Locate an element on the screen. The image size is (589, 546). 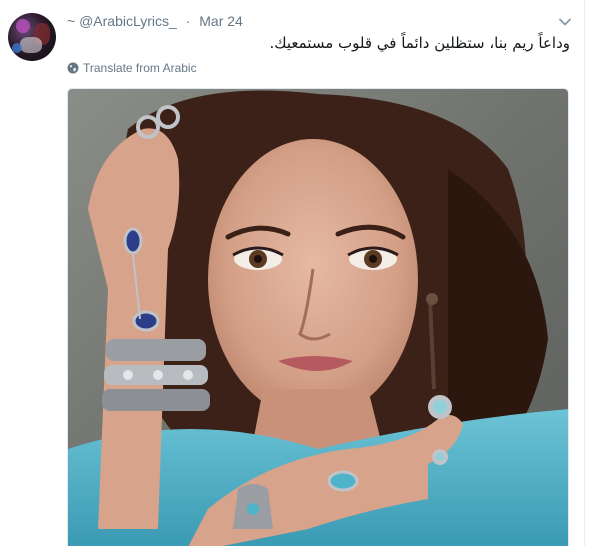
avatar is located at coordinates (32, 37).